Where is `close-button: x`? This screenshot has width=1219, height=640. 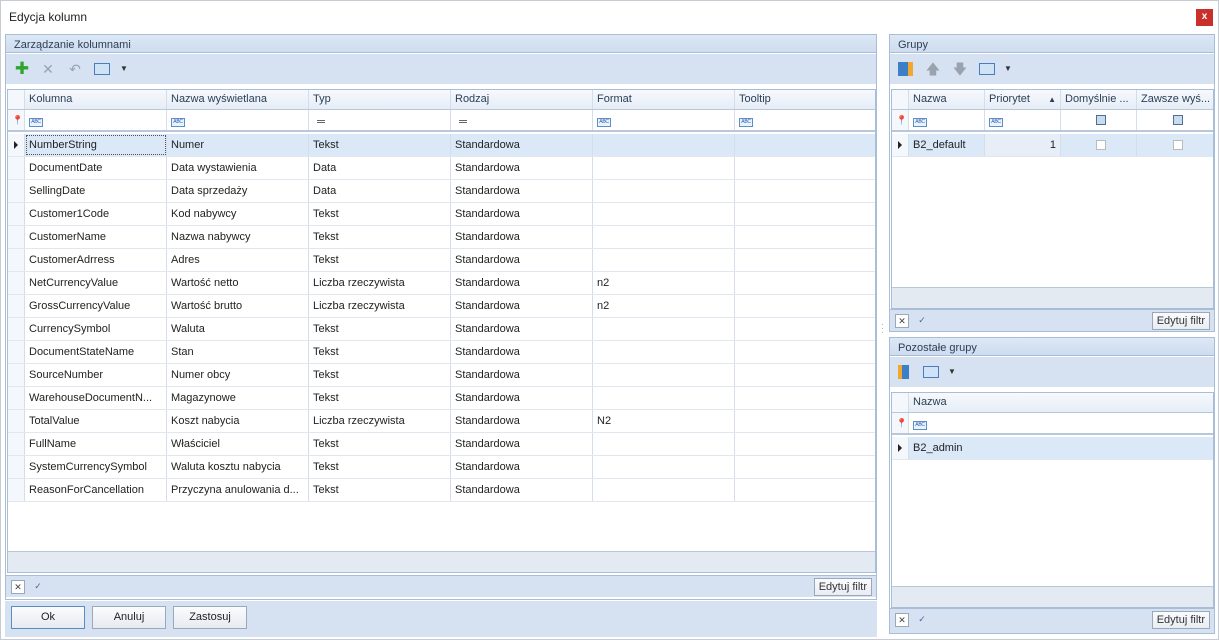
close-button: x is located at coordinates (1204, 17).